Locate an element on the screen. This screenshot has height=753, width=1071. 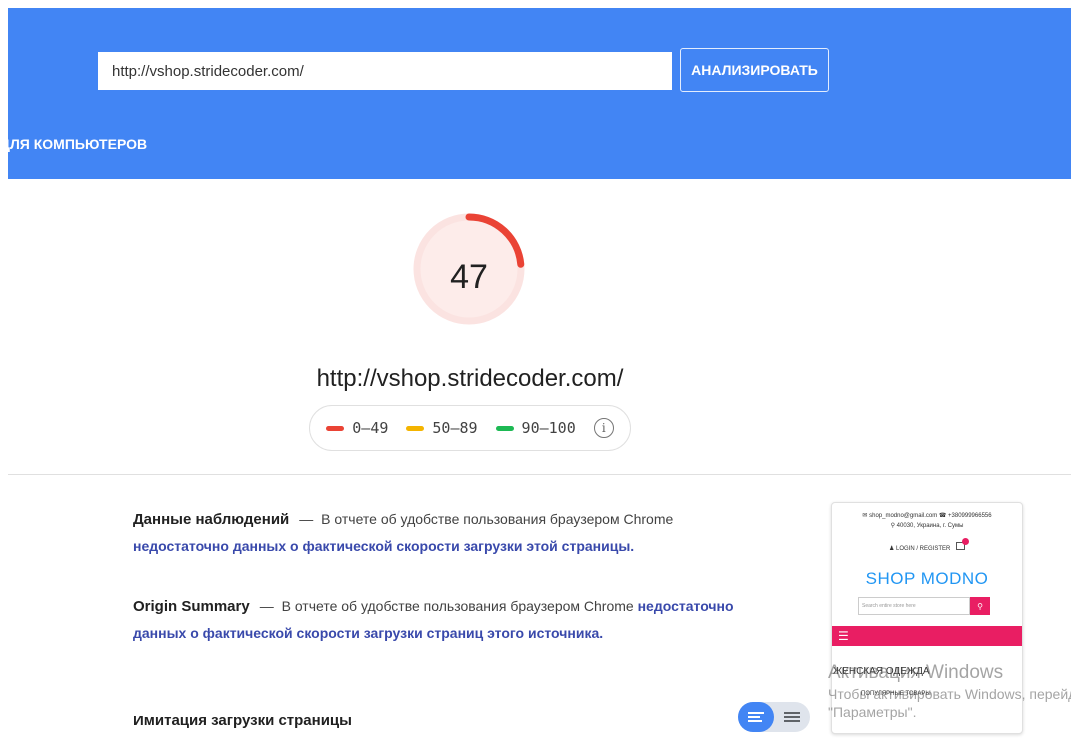
score-legend: 0–49 50–89 90–100 i is located at coordinates (470, 428).